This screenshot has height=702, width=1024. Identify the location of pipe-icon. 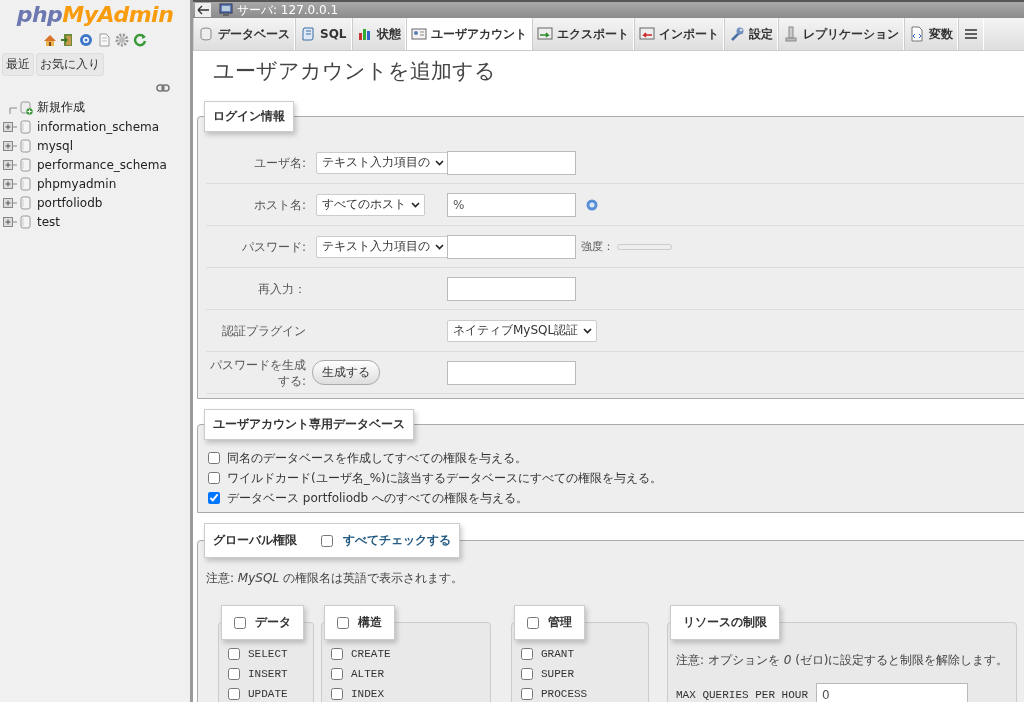
(790, 34).